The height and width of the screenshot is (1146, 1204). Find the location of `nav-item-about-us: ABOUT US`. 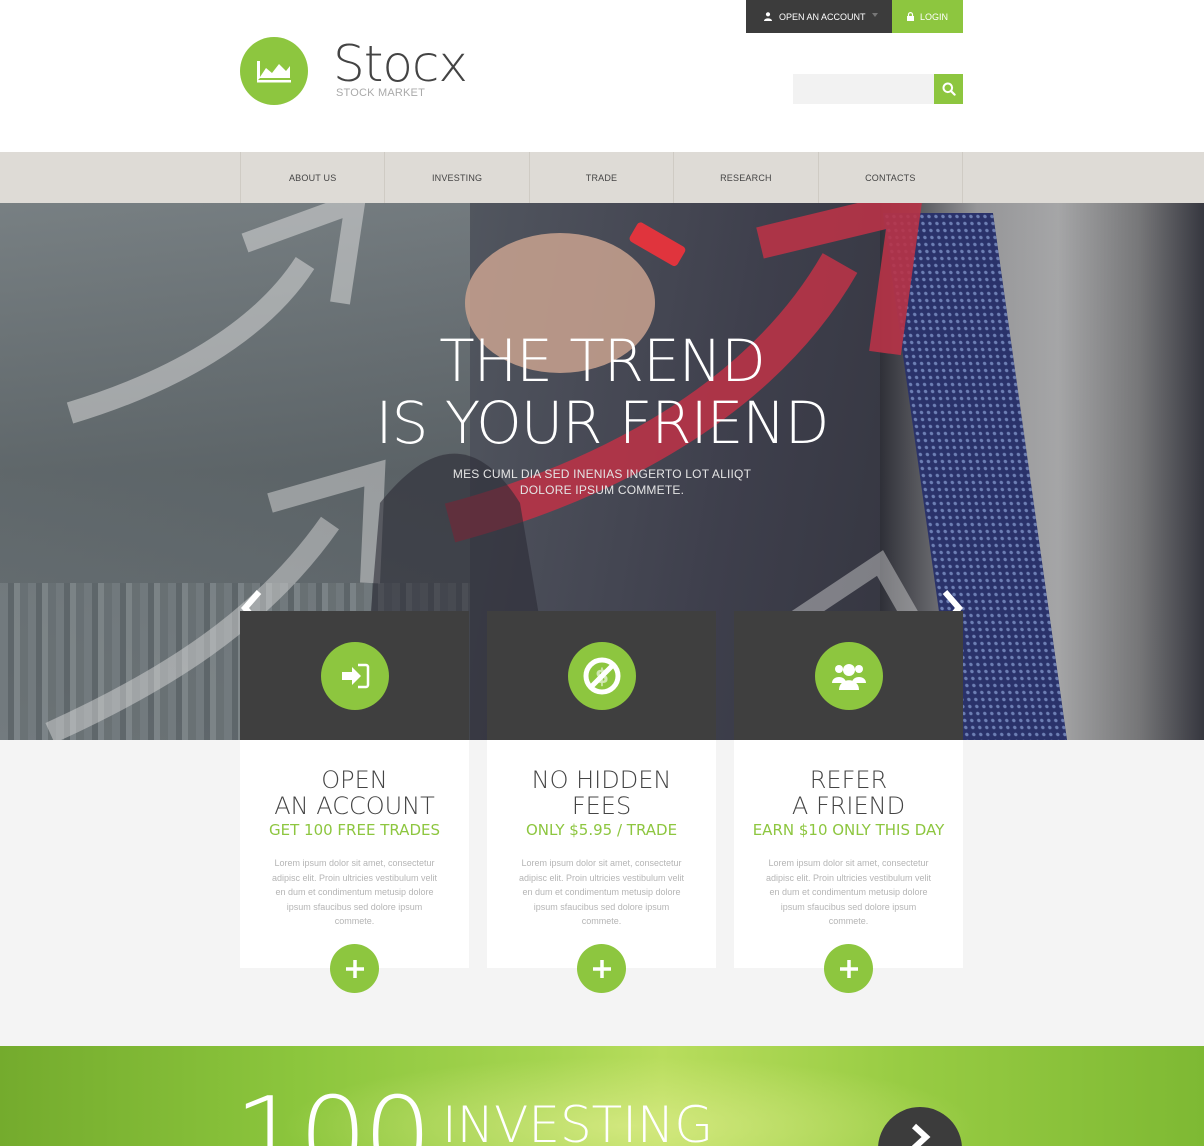

nav-item-about-us: ABOUT US is located at coordinates (313, 177).